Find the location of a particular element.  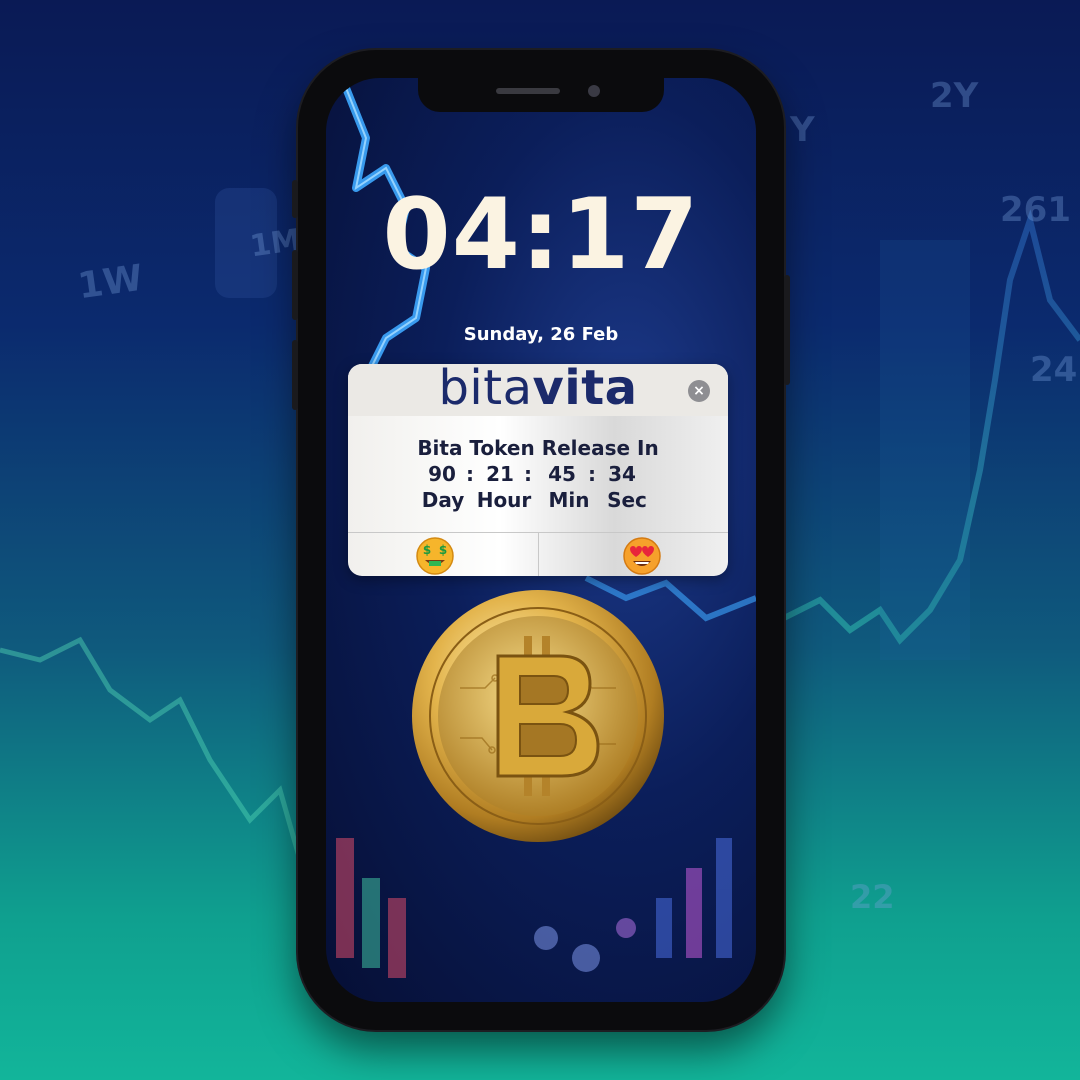

brand-part1: bita is located at coordinates (485, 390).